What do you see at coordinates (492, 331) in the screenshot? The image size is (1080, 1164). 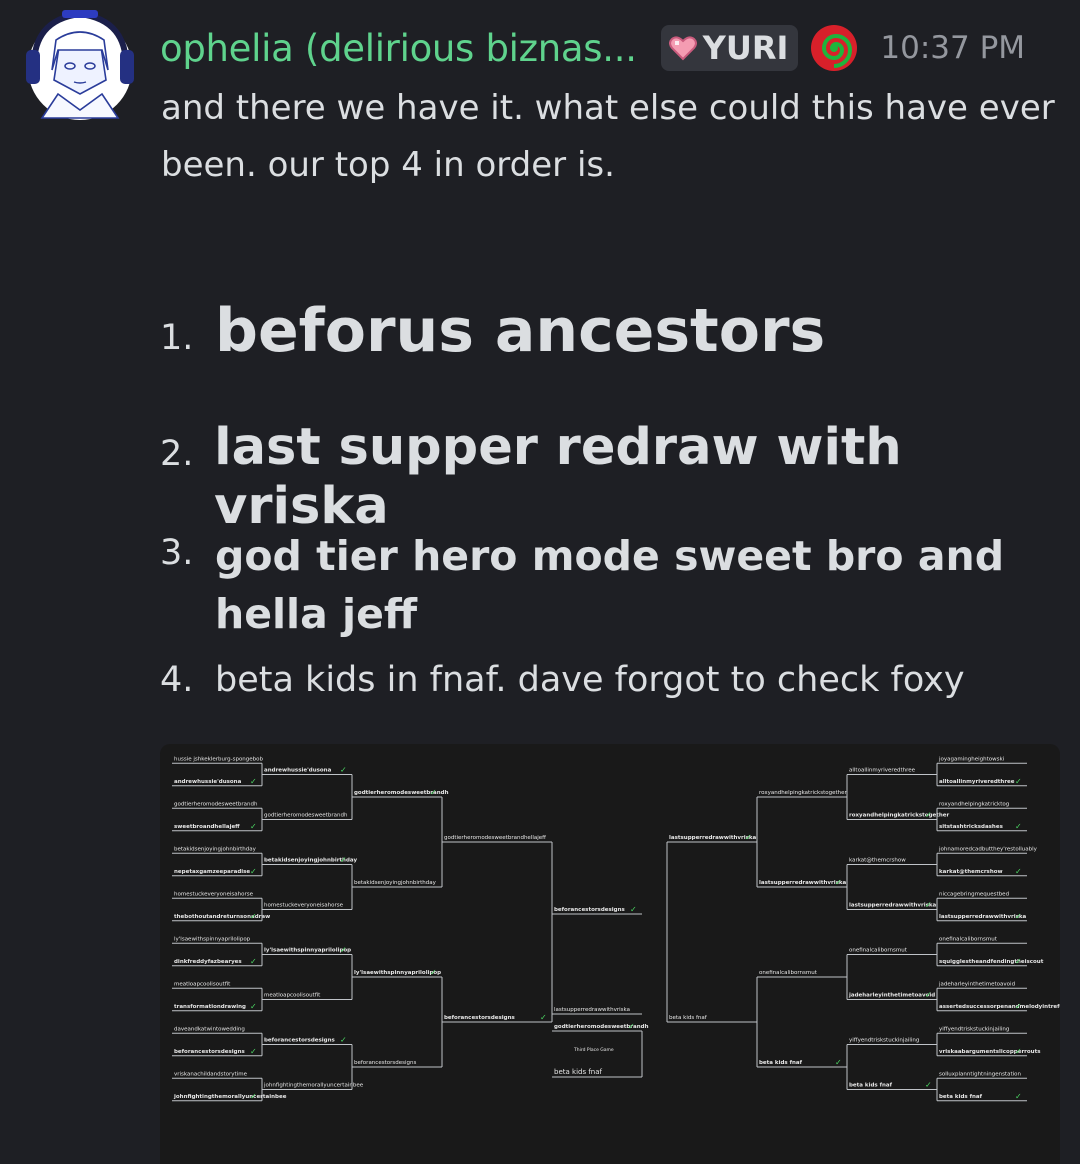 I see `list-item: 1. beforus ancestors` at bounding box center [492, 331].